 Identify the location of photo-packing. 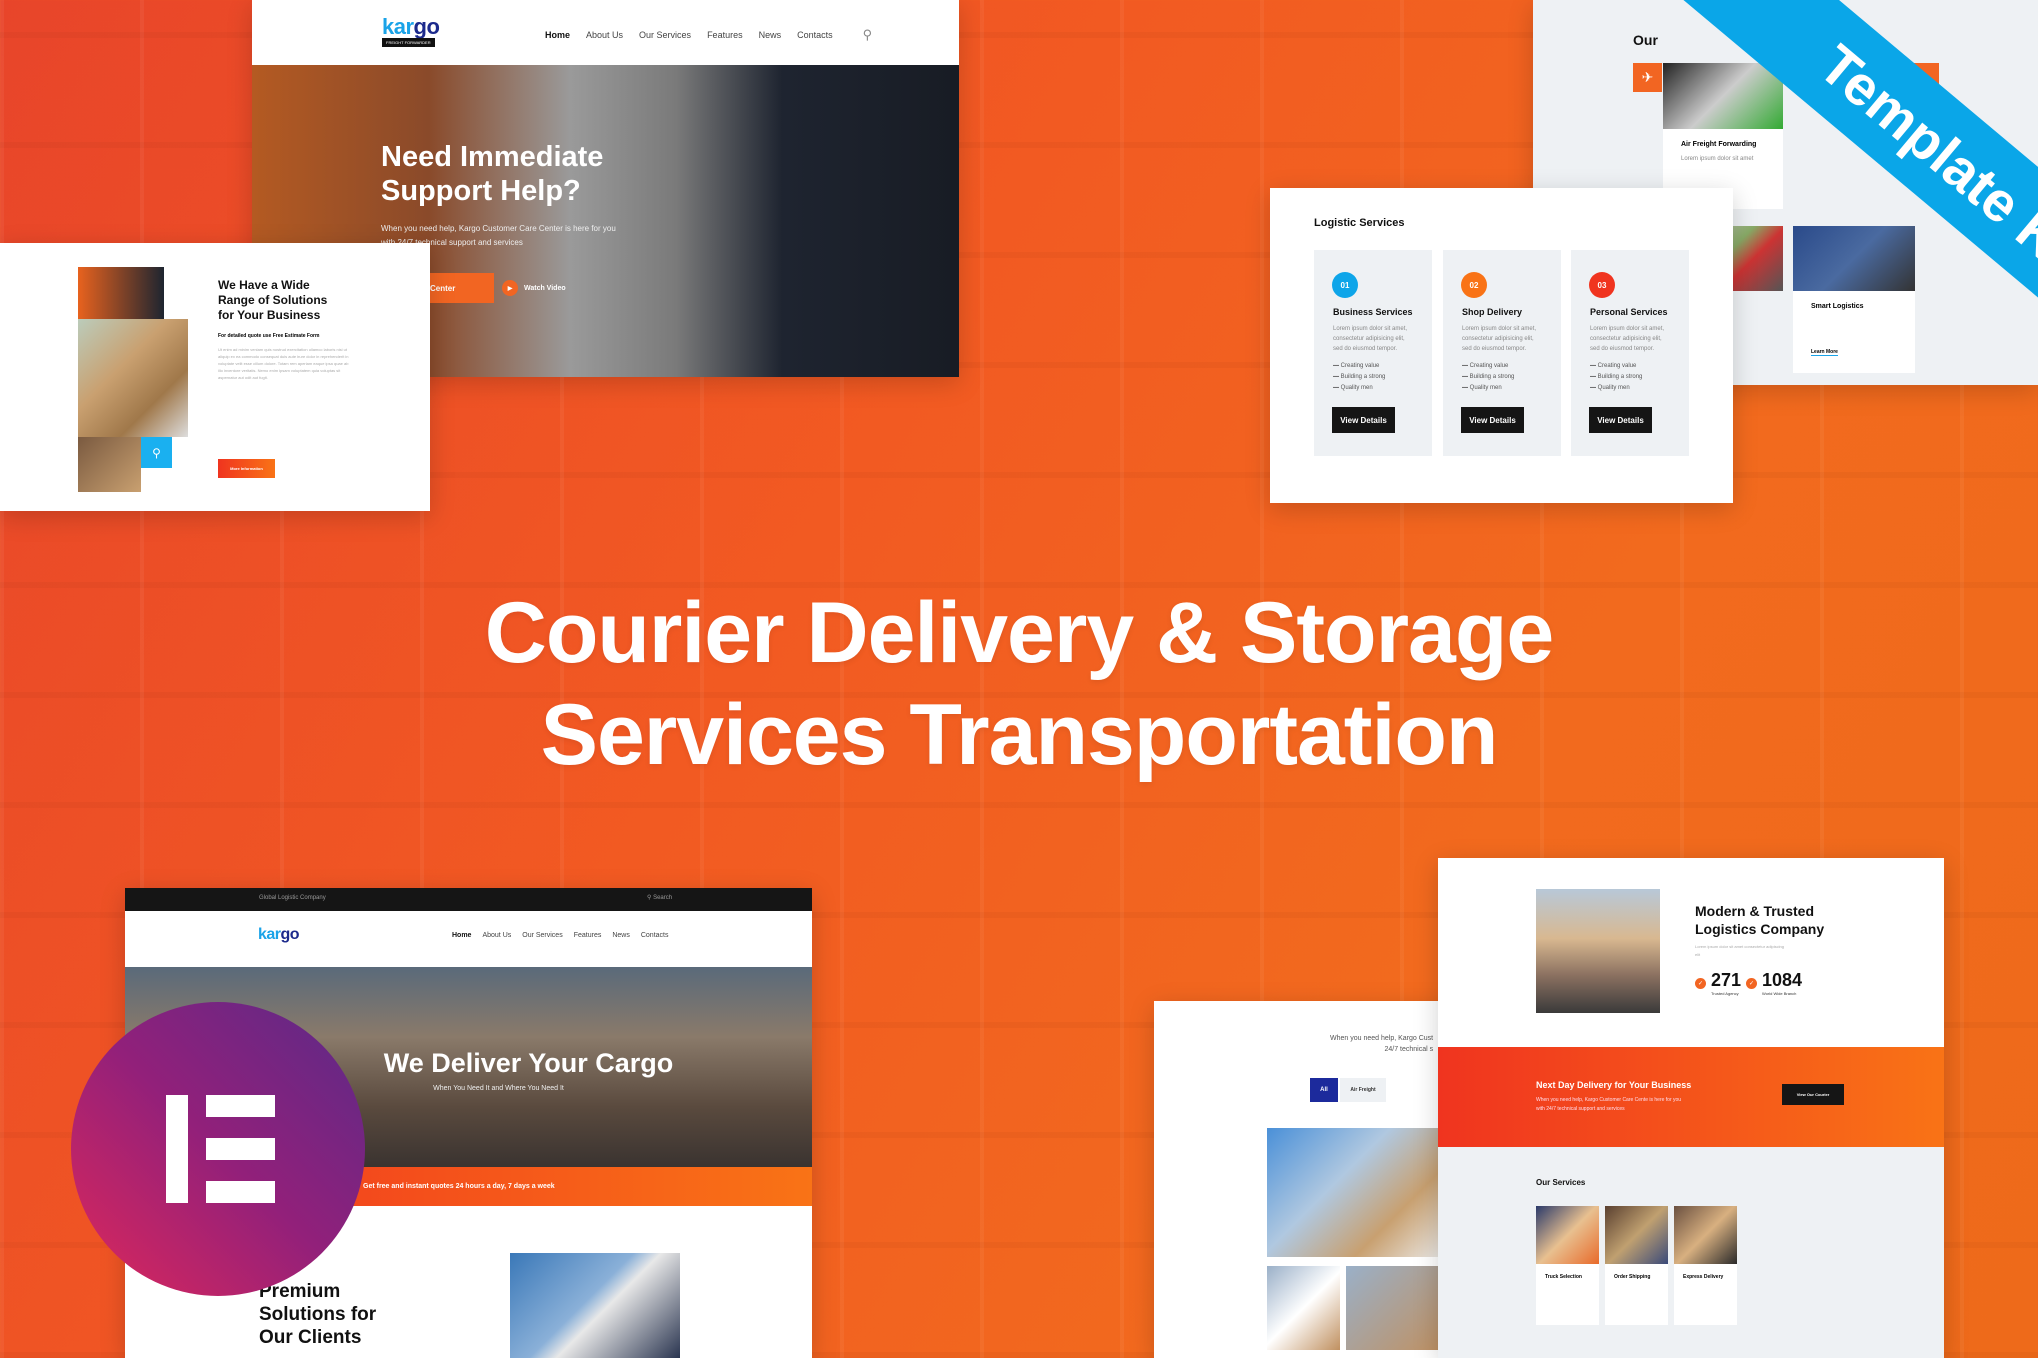
(109, 464).